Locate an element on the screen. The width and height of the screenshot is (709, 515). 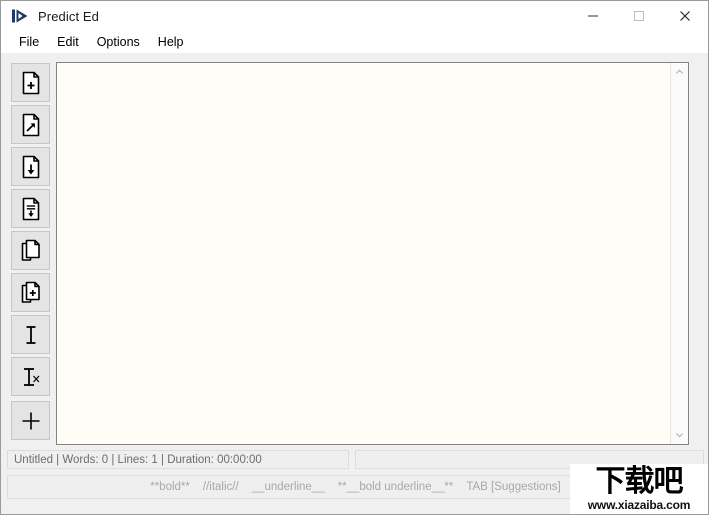
duplicate-button is located at coordinates (30, 292).